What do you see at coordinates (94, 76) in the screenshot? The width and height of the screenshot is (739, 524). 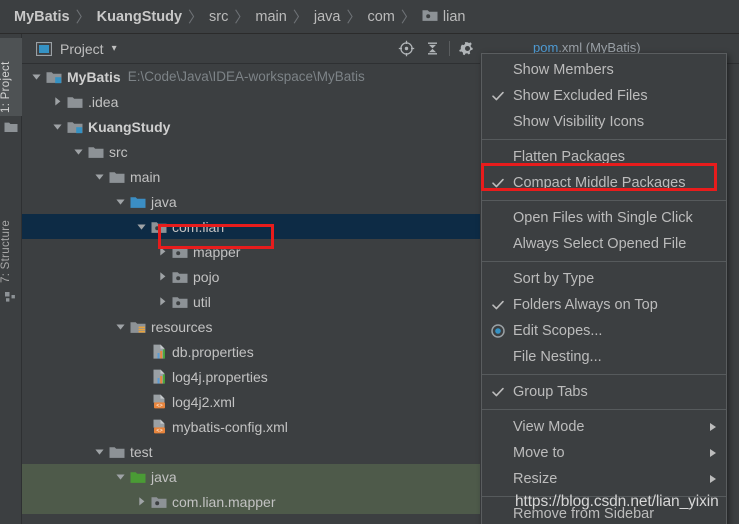 I see `tree-node-label: MyBatis` at bounding box center [94, 76].